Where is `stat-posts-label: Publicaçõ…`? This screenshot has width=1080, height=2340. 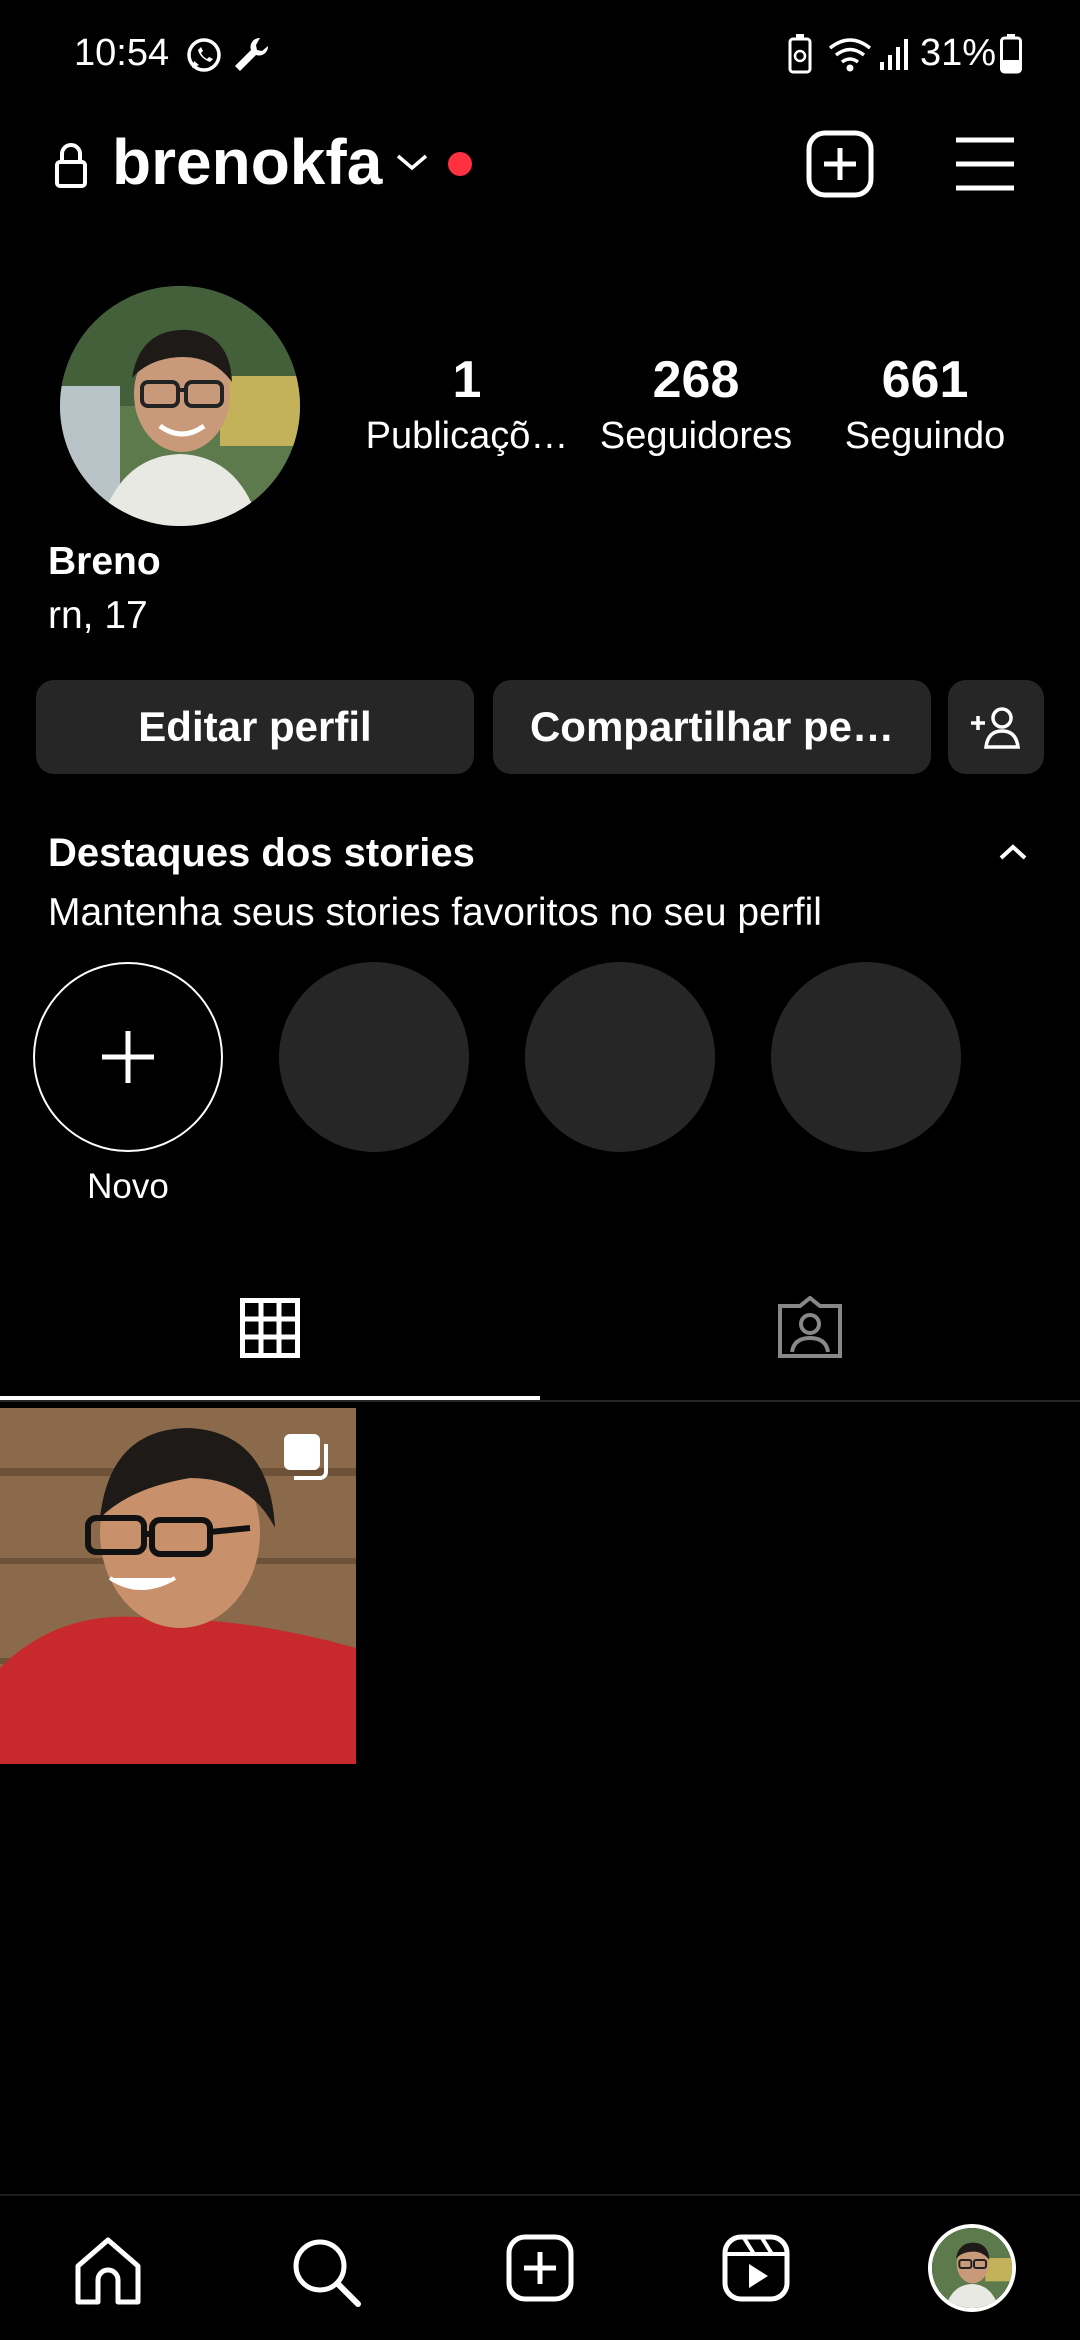 stat-posts-label: Publicaçõ… is located at coordinates (467, 436).